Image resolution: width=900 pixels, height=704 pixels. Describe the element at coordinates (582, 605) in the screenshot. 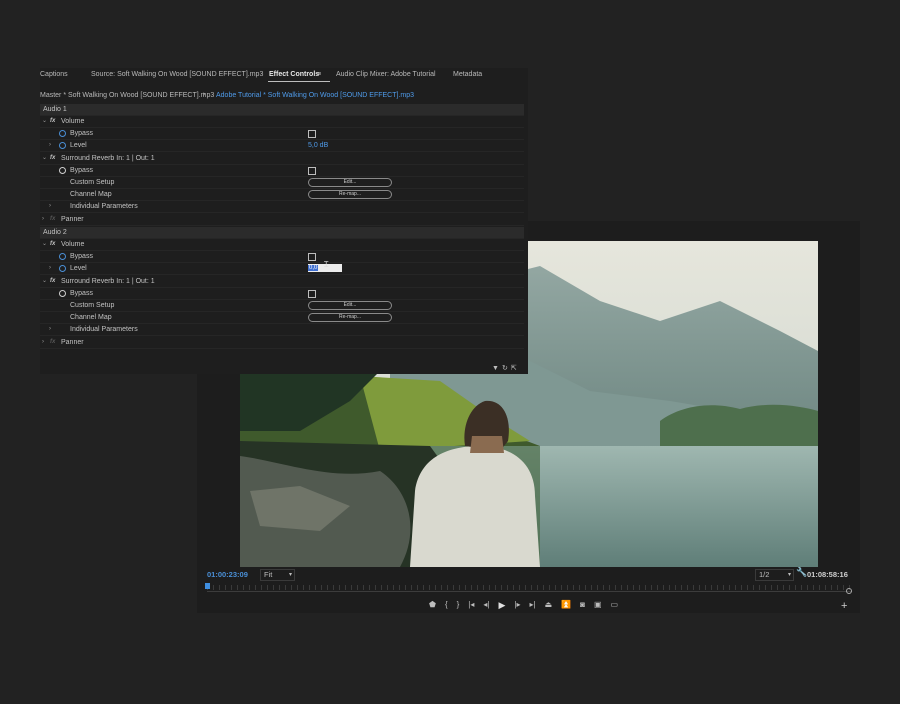

I see `export-frame-icon: ◙` at that location.